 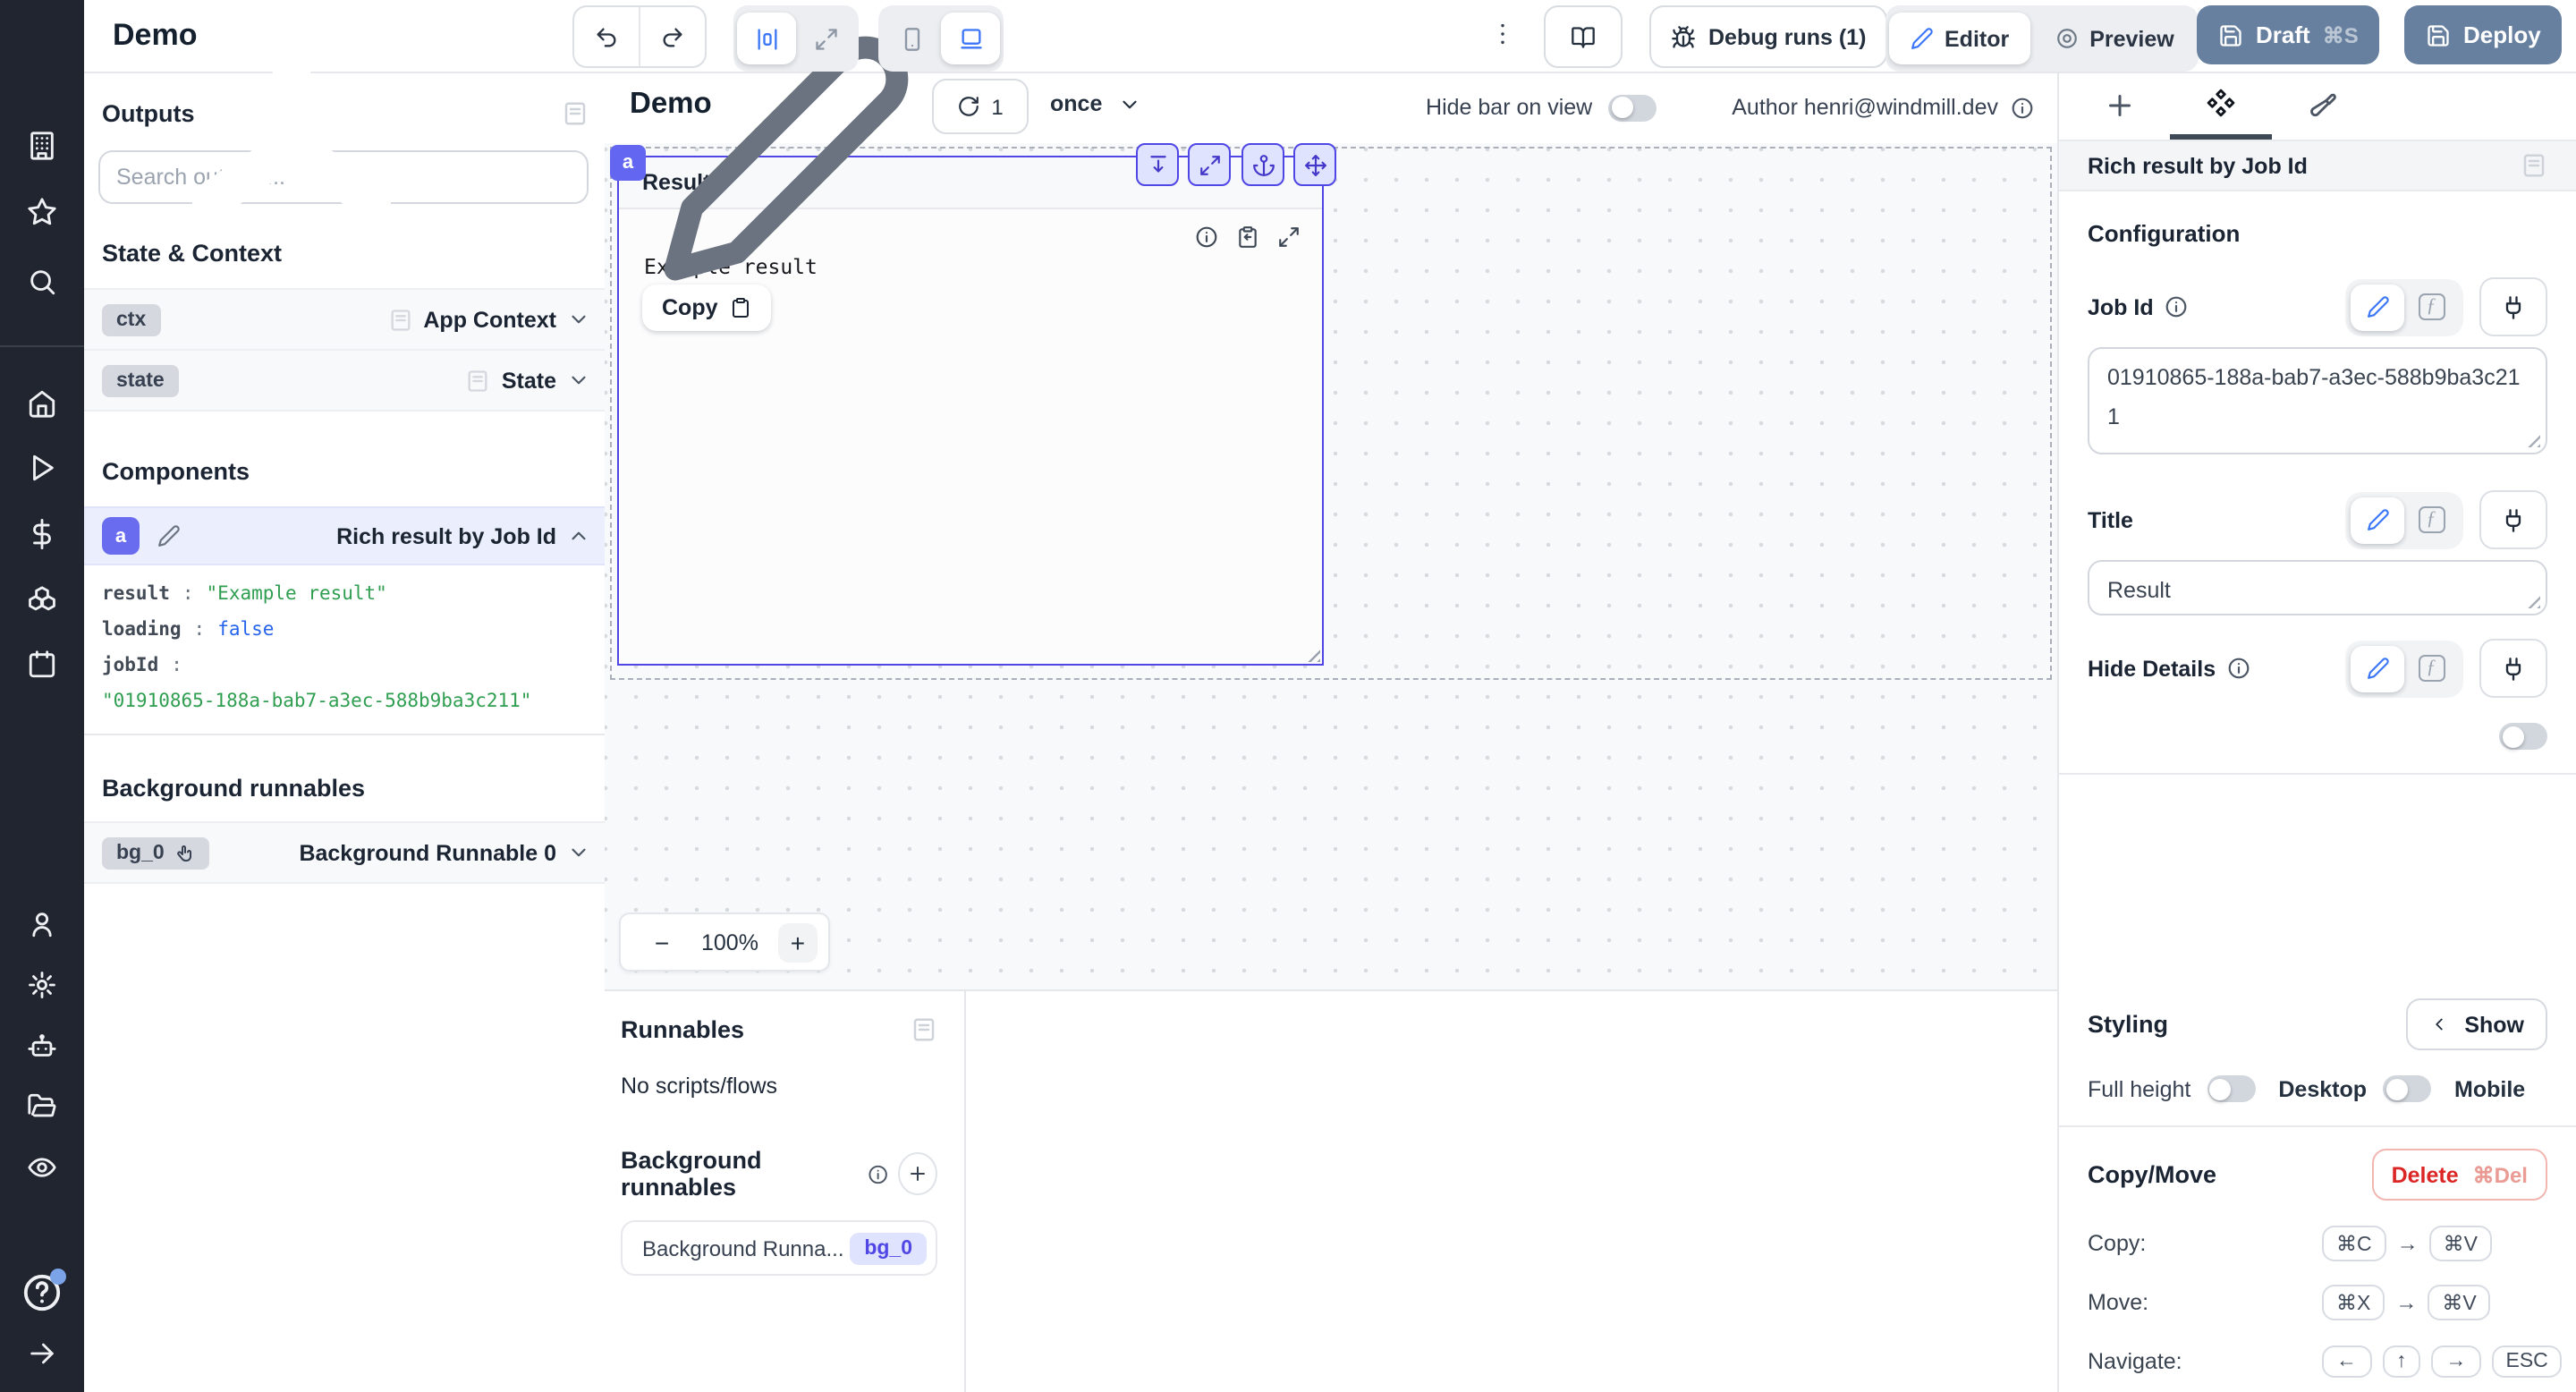 What do you see at coordinates (42, 985) in the screenshot?
I see `settings-gear-icon` at bounding box center [42, 985].